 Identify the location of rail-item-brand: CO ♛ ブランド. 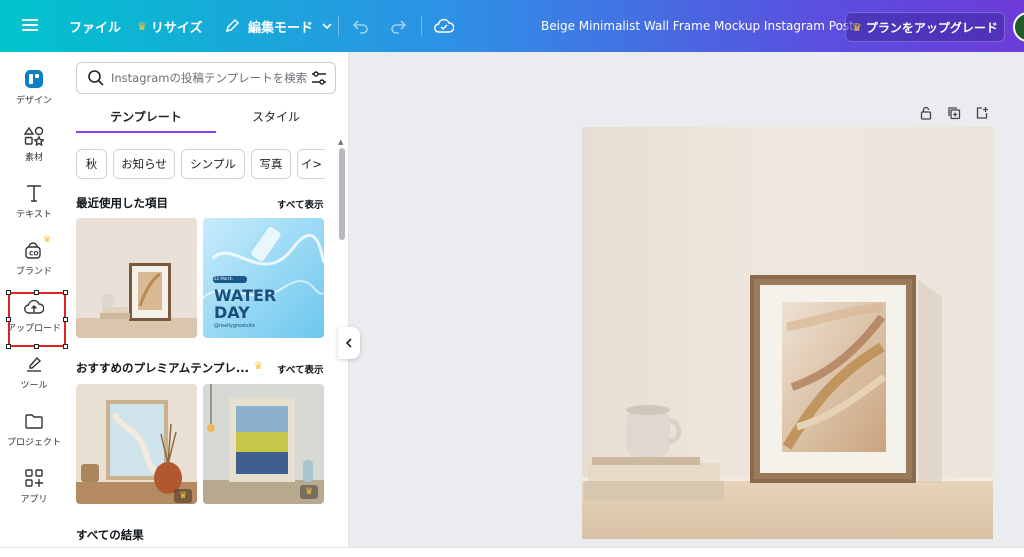
(34, 259).